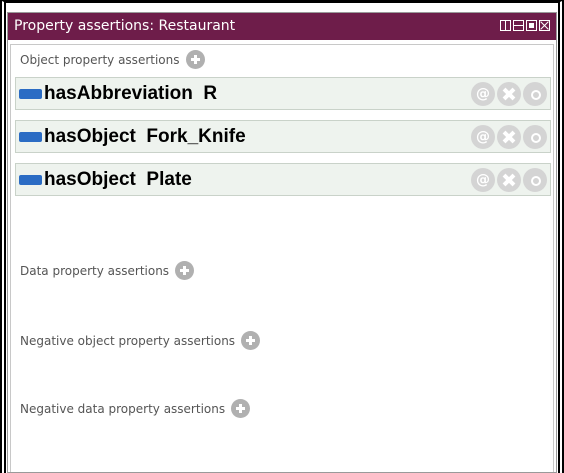 The height and width of the screenshot is (473, 564). I want to click on data-property-section-header: Data property assertions, so click(107, 270).